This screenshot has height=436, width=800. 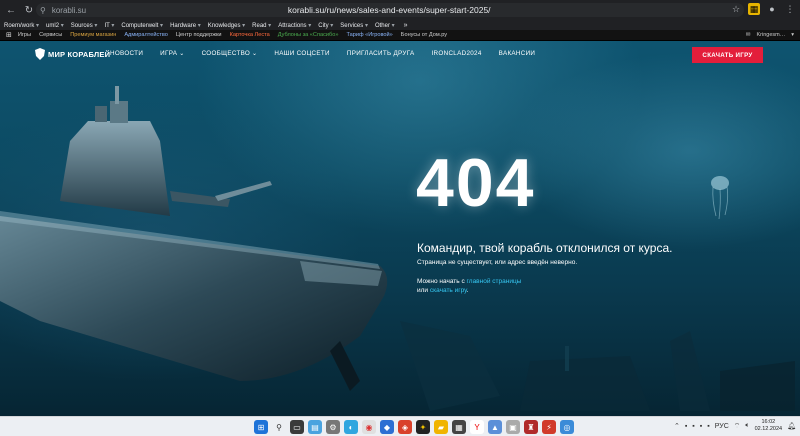 I want to click on notification-icon: ✉, so click(x=748, y=35).